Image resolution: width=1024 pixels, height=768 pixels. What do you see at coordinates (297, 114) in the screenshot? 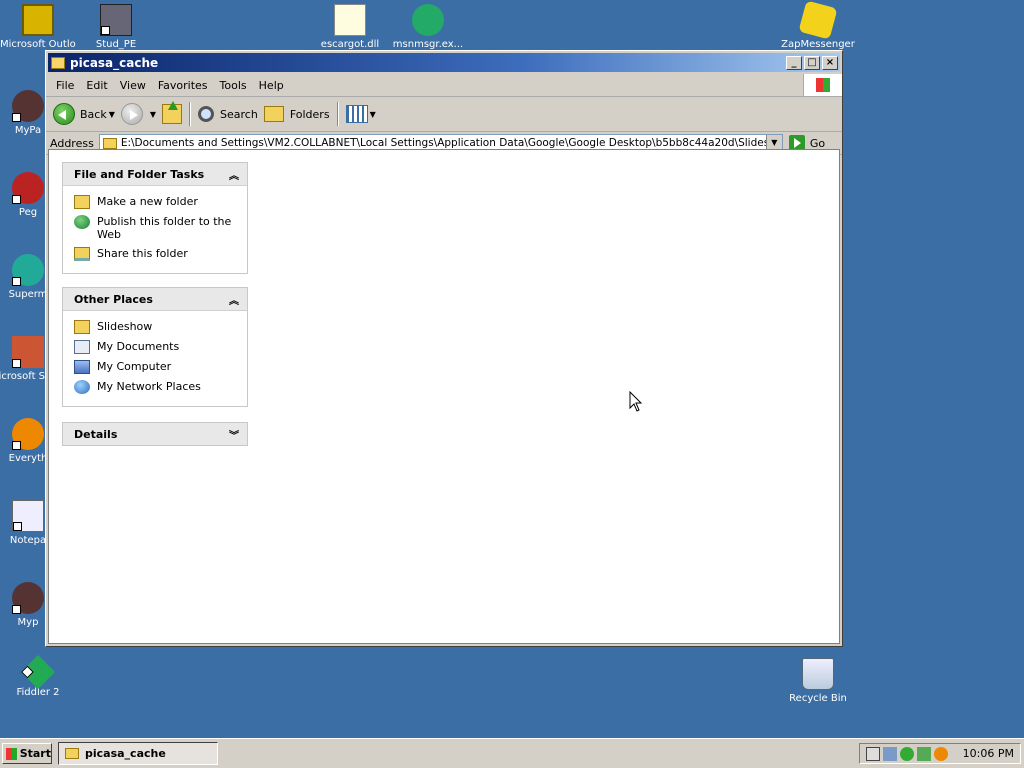
I see `folders-button: Folders` at bounding box center [297, 114].